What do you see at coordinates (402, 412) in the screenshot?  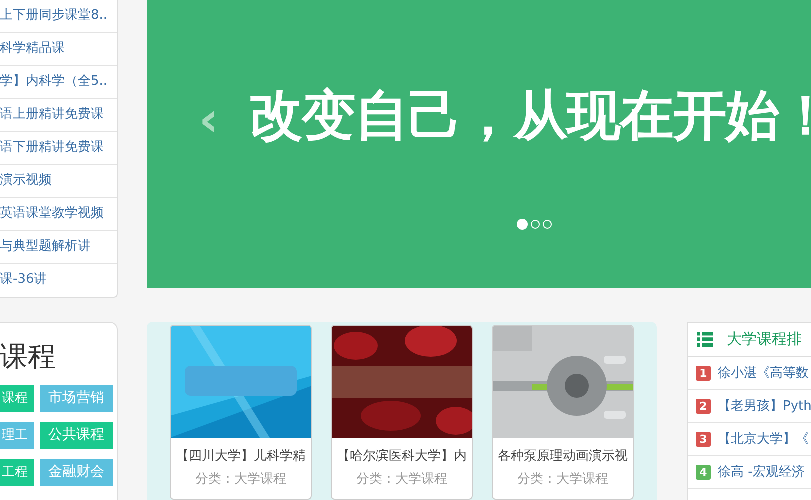 I see `course-card: 【哈尔滨医科大学】内 分类：大学课程` at bounding box center [402, 412].